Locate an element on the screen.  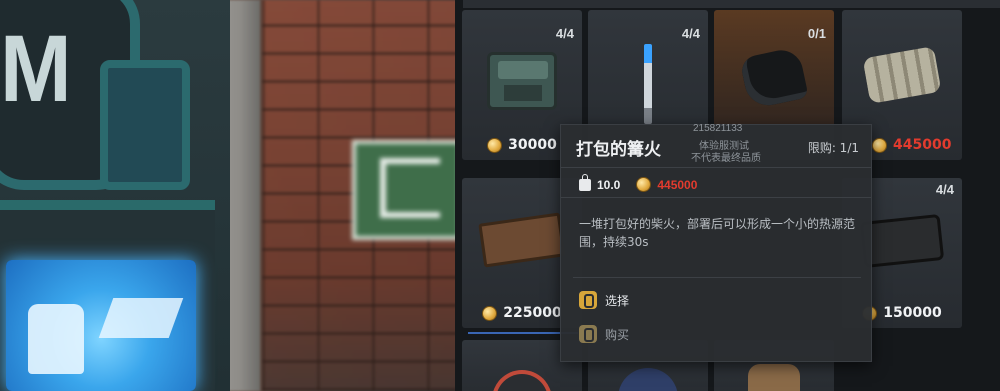
item-weight: 10.0 is located at coordinates (609, 184).